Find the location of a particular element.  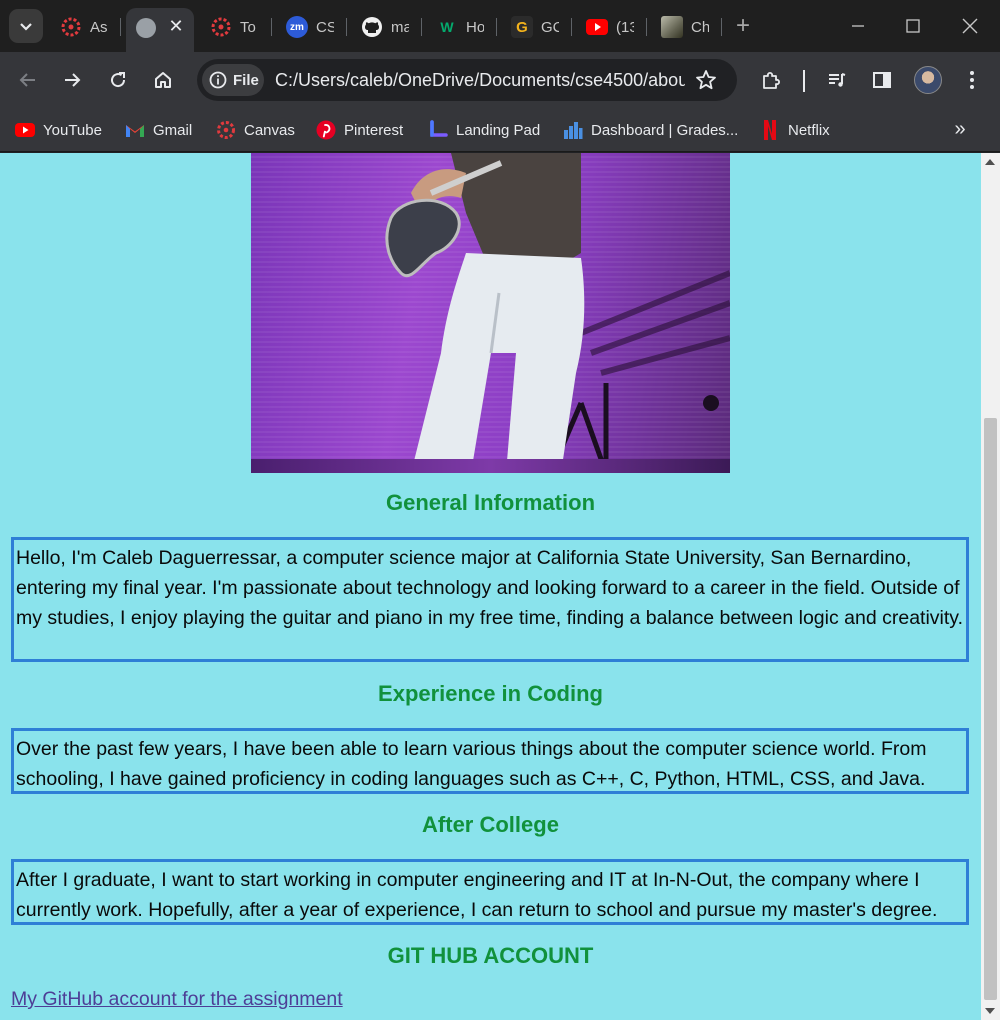

puzzle-icon is located at coordinates (771, 80).